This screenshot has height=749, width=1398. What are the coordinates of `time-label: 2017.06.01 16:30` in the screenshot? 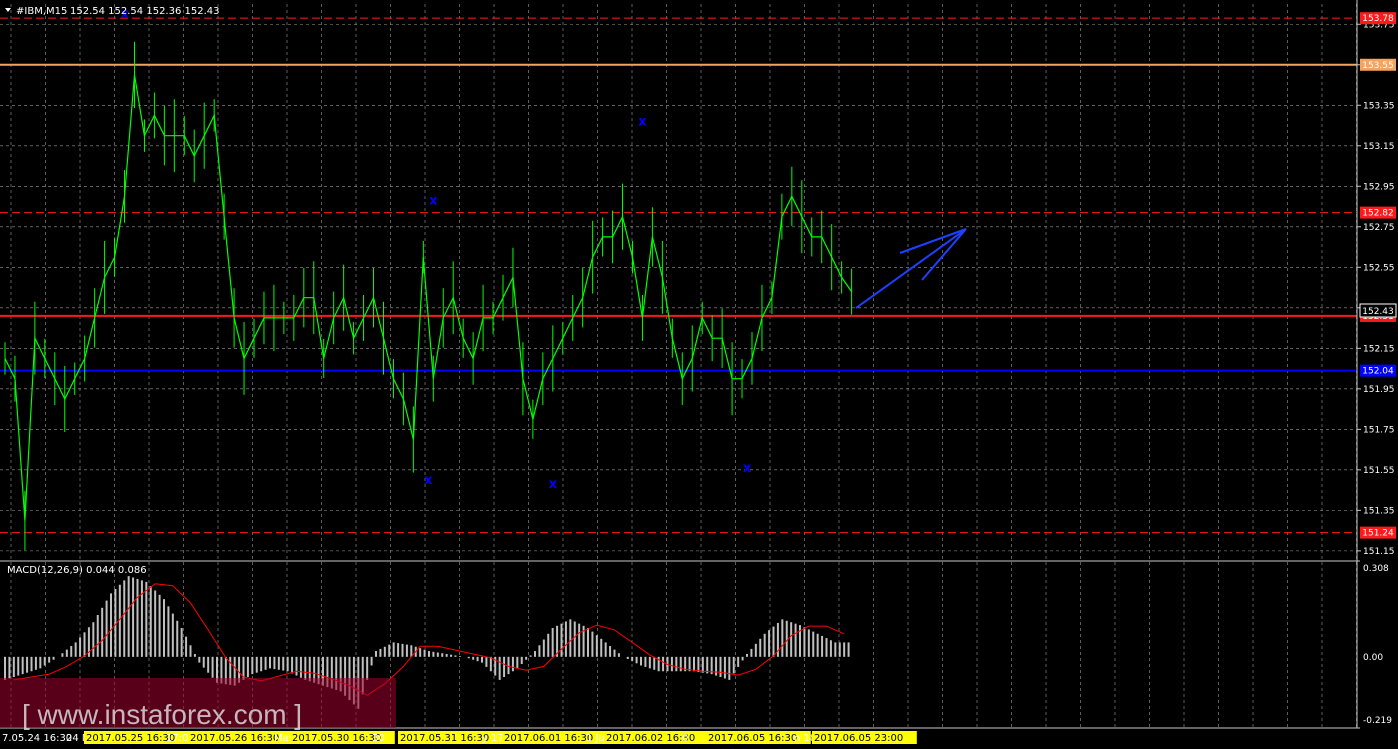 It's located at (548, 738).